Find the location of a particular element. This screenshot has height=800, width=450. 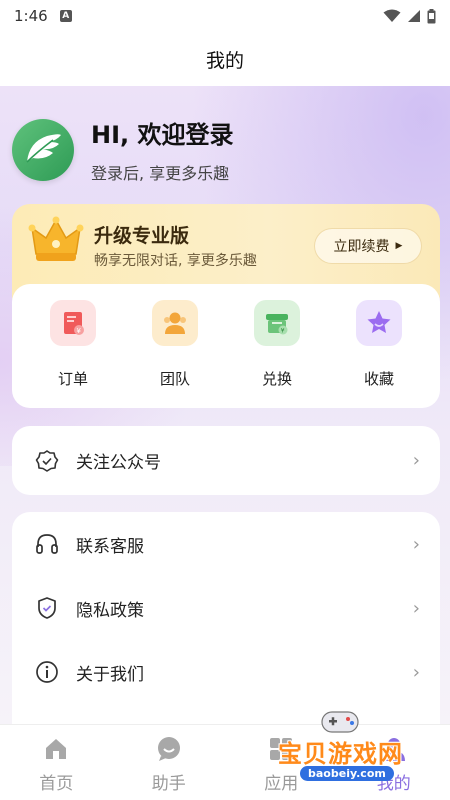

order-icon: ¥ is located at coordinates (73, 323).